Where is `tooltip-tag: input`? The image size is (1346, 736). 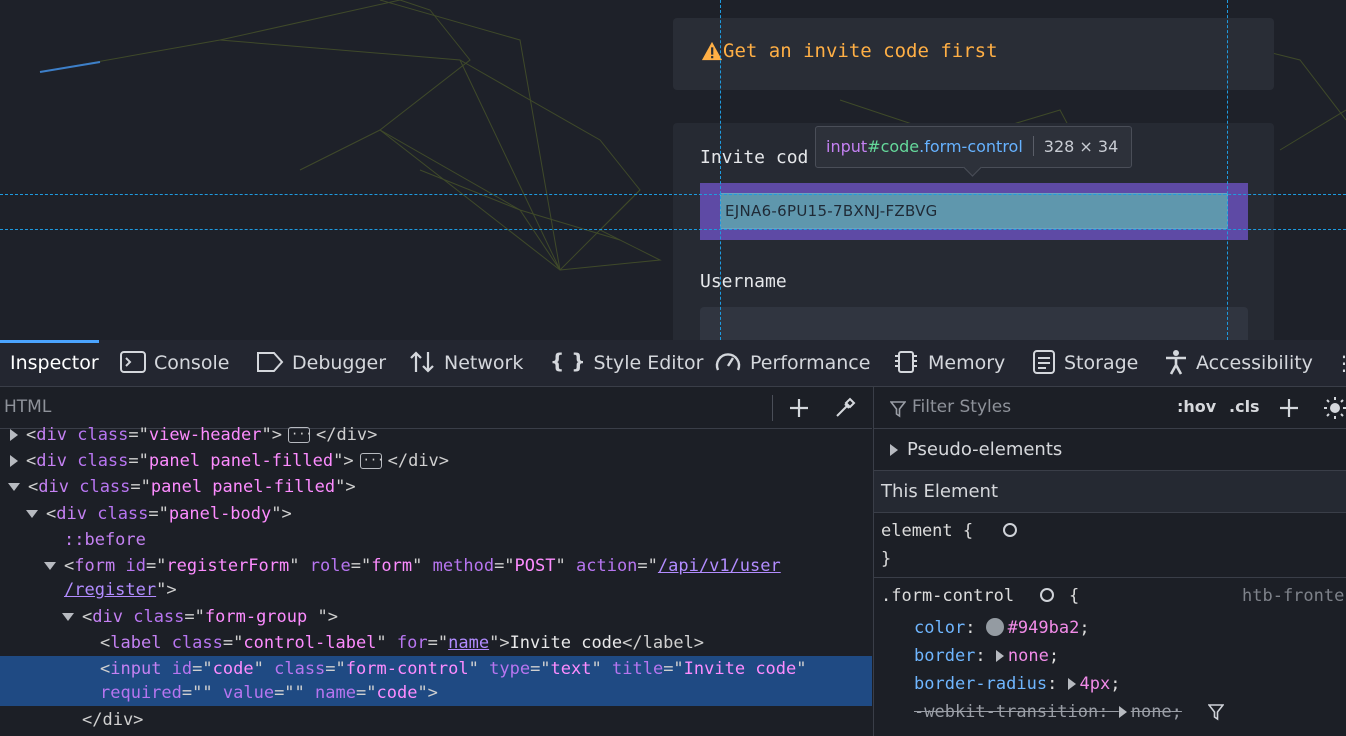 tooltip-tag: input is located at coordinates (847, 146).